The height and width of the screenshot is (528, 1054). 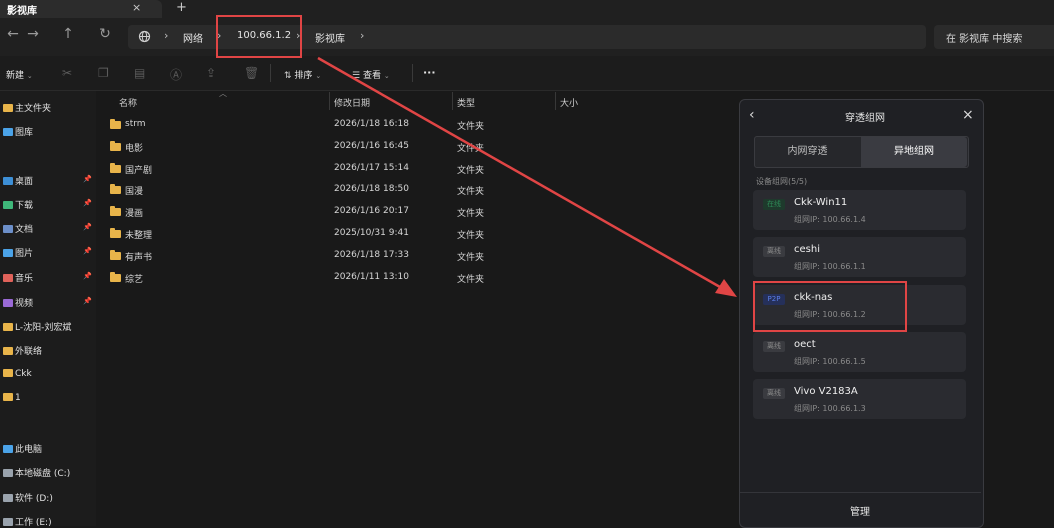 What do you see at coordinates (859, 399) in the screenshot?
I see `device-card: 离线 Vivo V2183A 组网IP: 100.66.1.3` at bounding box center [859, 399].